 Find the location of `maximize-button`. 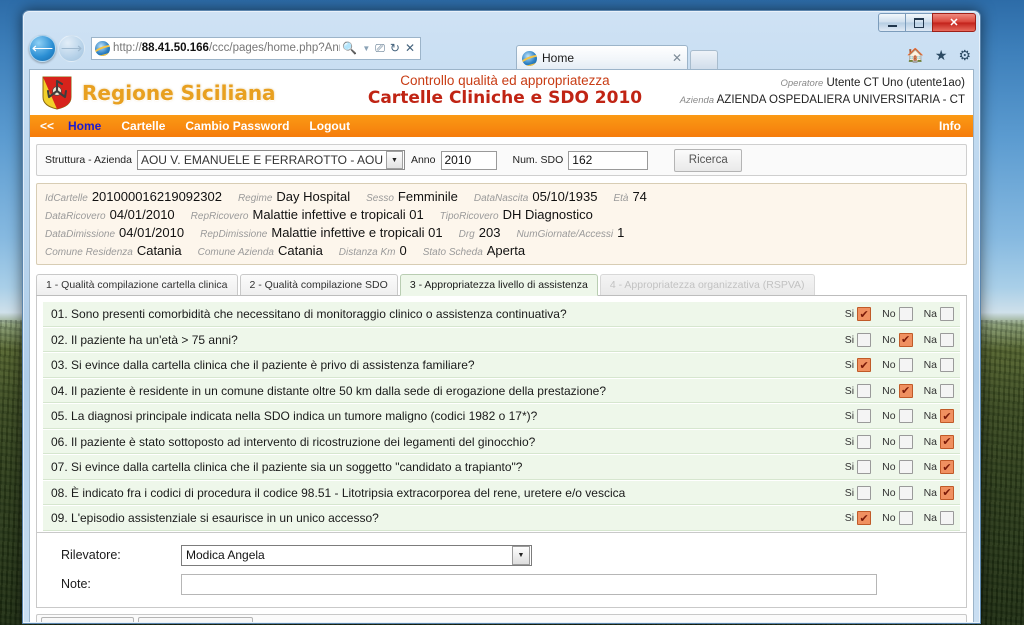

maximize-button is located at coordinates (919, 22).